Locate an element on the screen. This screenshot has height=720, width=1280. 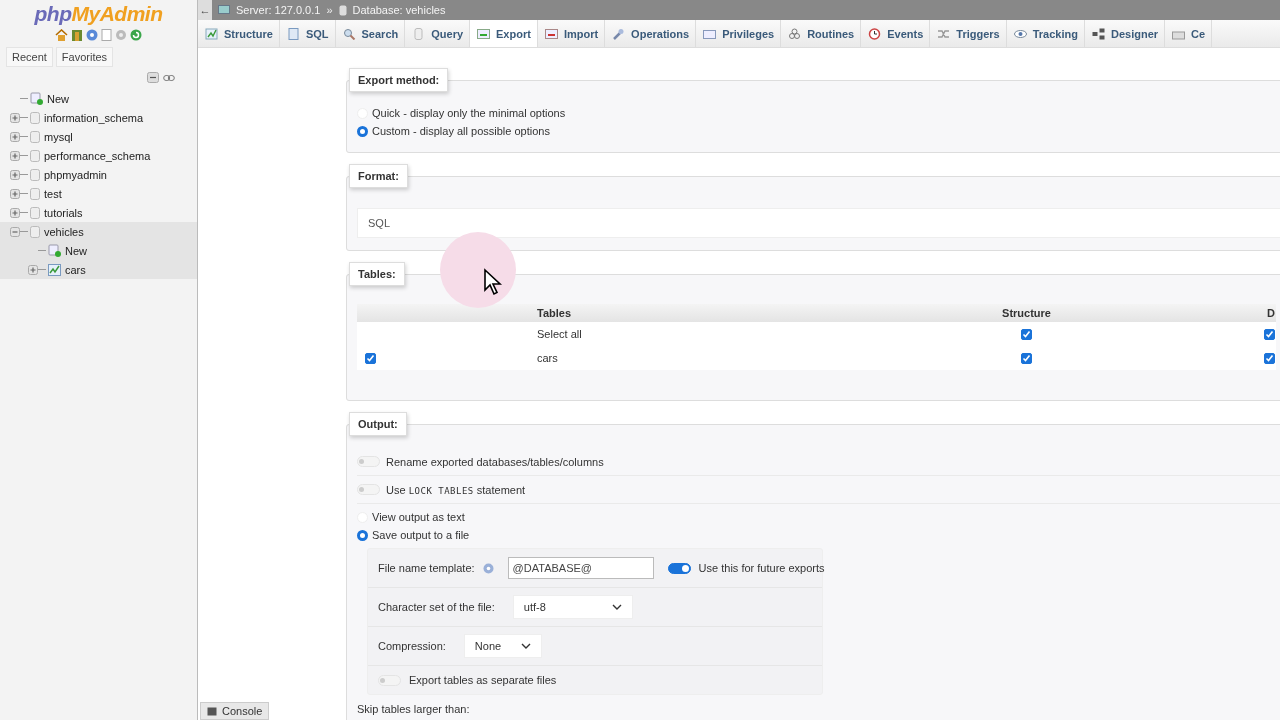
field-label: File name template: is located at coordinates (426, 568).